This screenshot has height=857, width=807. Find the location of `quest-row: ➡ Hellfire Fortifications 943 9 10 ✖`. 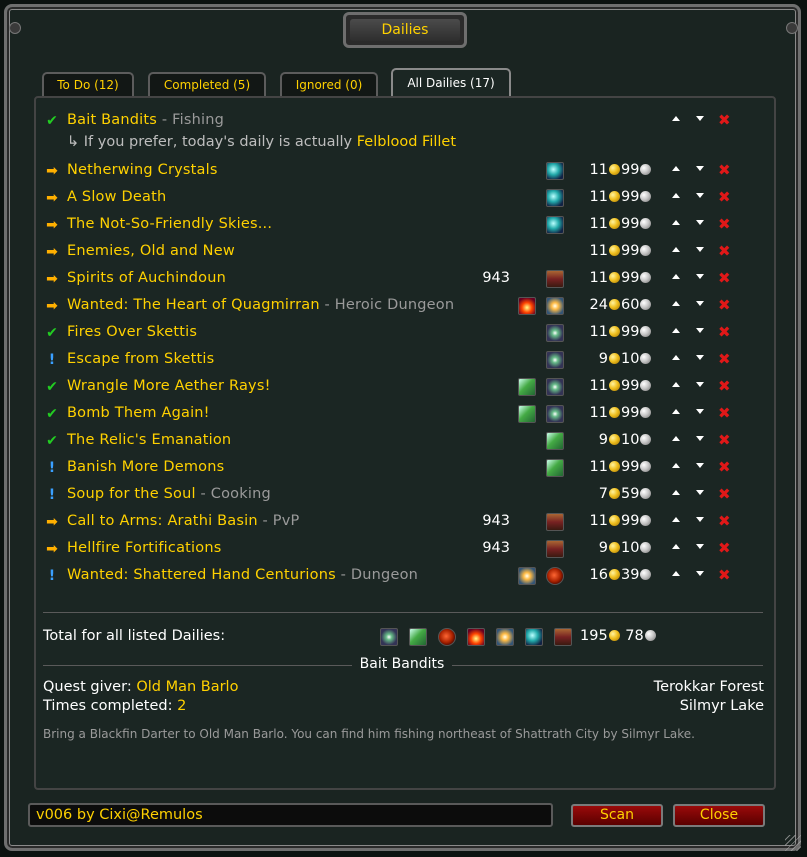

quest-row: ➡ Hellfire Fortifications 943 9 10 ✖ is located at coordinates (394, 549).